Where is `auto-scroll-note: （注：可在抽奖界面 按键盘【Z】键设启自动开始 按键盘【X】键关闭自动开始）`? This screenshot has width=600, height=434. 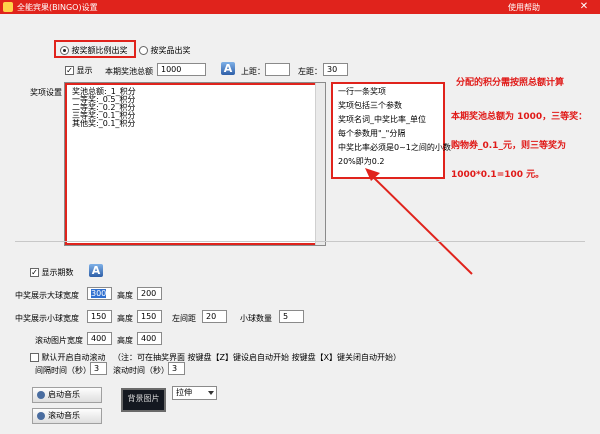
auto-scroll-note: （注：可在抽奖界面 按键盘【Z】键设启自动开始 按键盘【X】键关闭自动开始） is located at coordinates (257, 357).